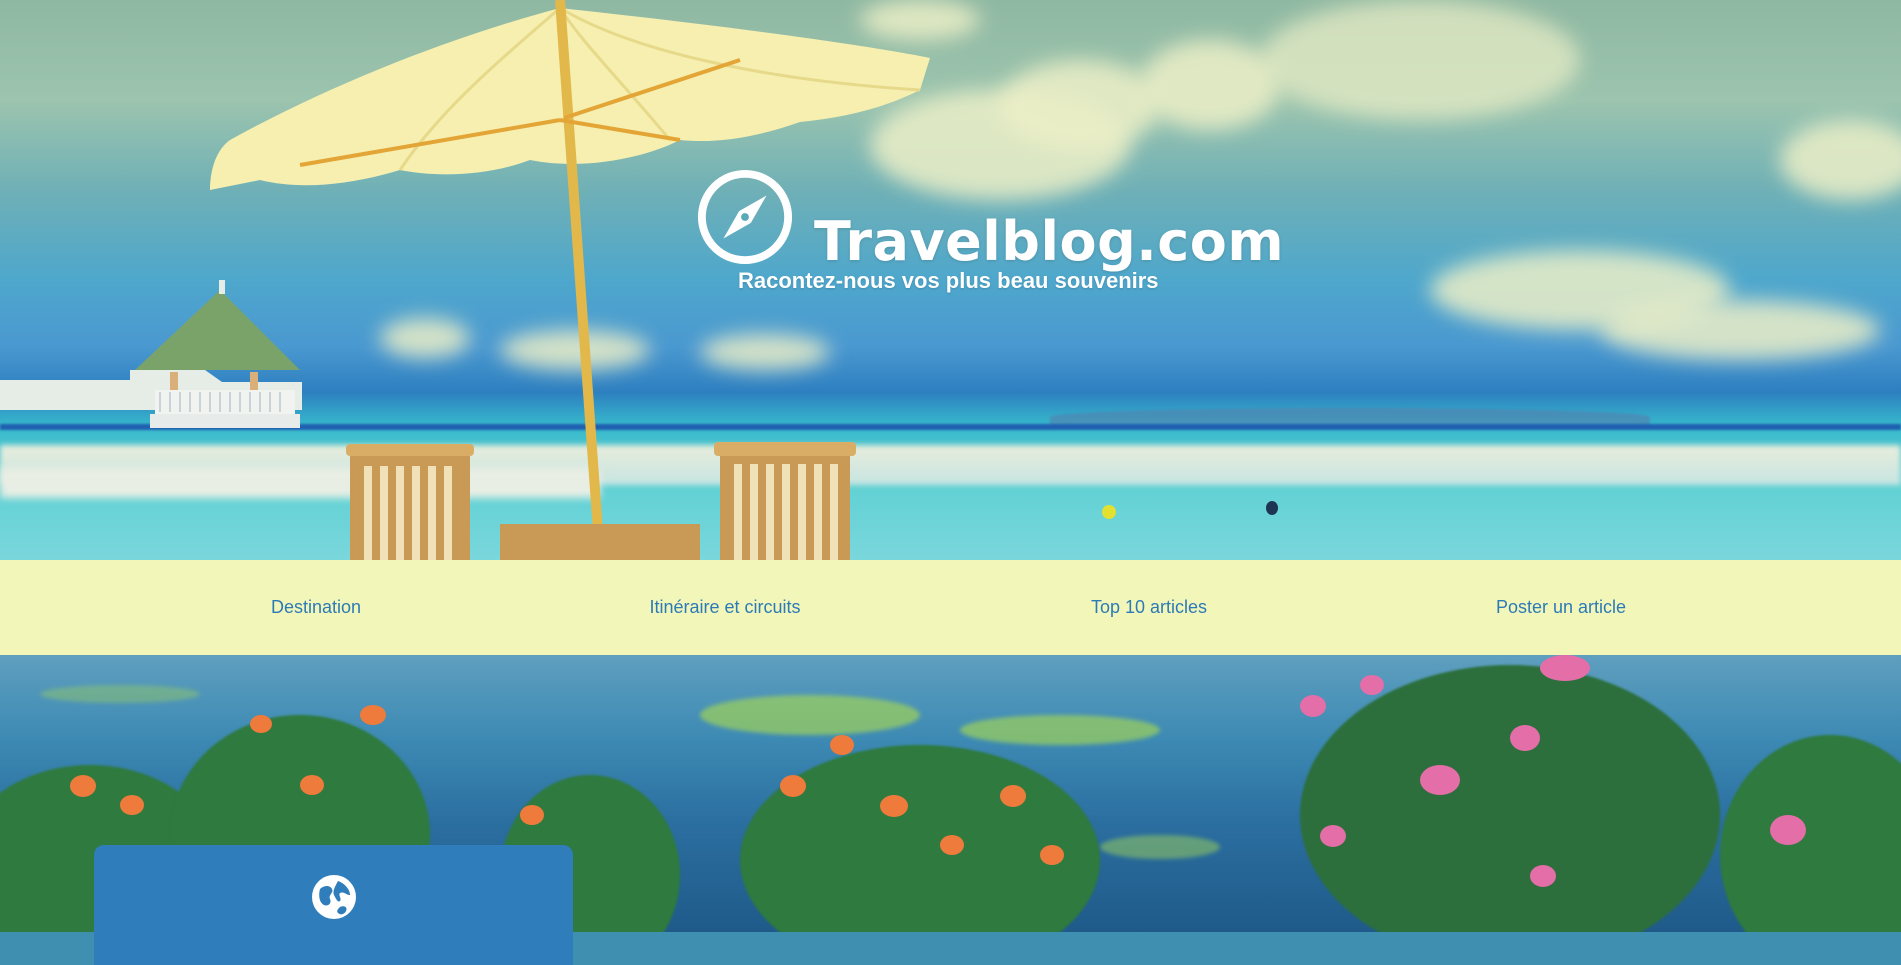 This screenshot has width=1901, height=965. What do you see at coordinates (745, 217) in the screenshot?
I see `compass-icon` at bounding box center [745, 217].